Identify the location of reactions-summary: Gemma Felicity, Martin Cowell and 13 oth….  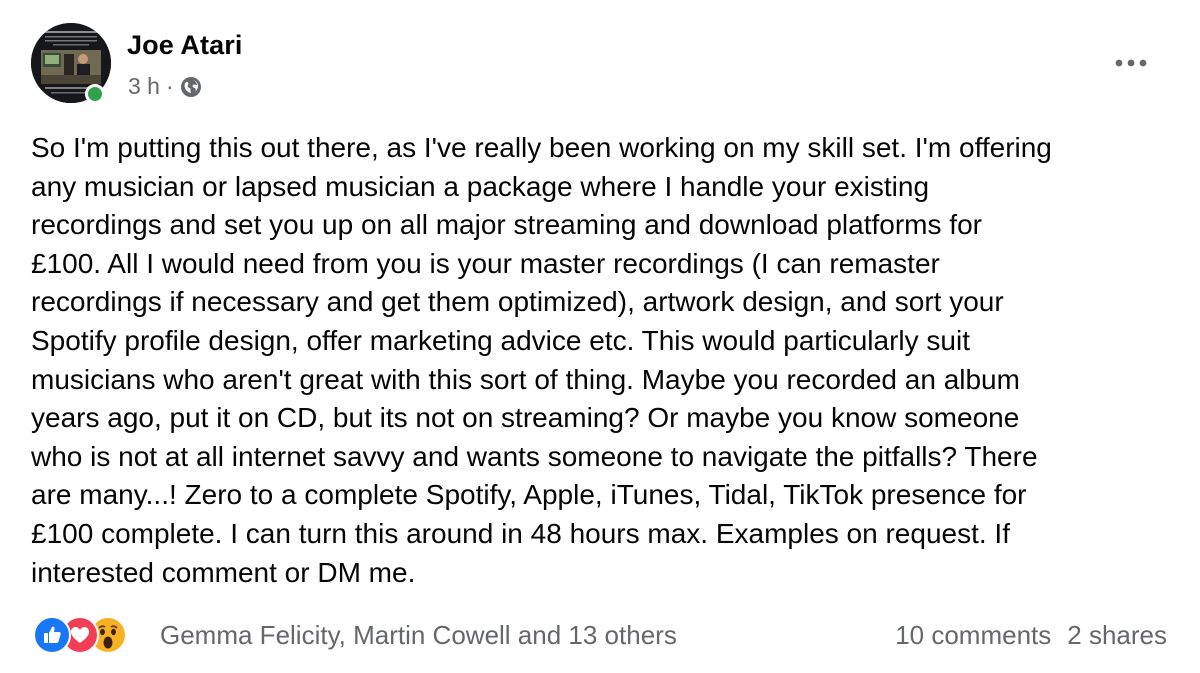
(418, 635).